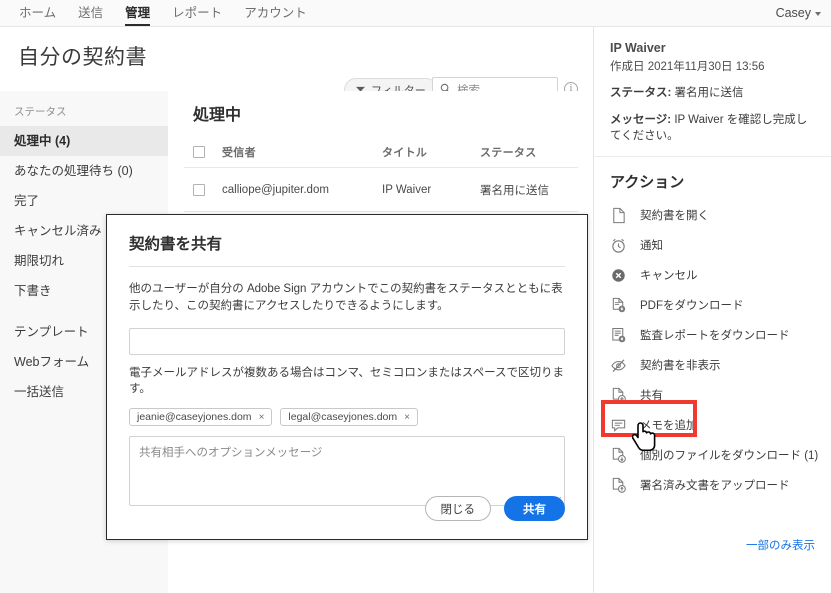 Image resolution: width=831 pixels, height=593 pixels. I want to click on nav-item-1: 送信, so click(90, 13).